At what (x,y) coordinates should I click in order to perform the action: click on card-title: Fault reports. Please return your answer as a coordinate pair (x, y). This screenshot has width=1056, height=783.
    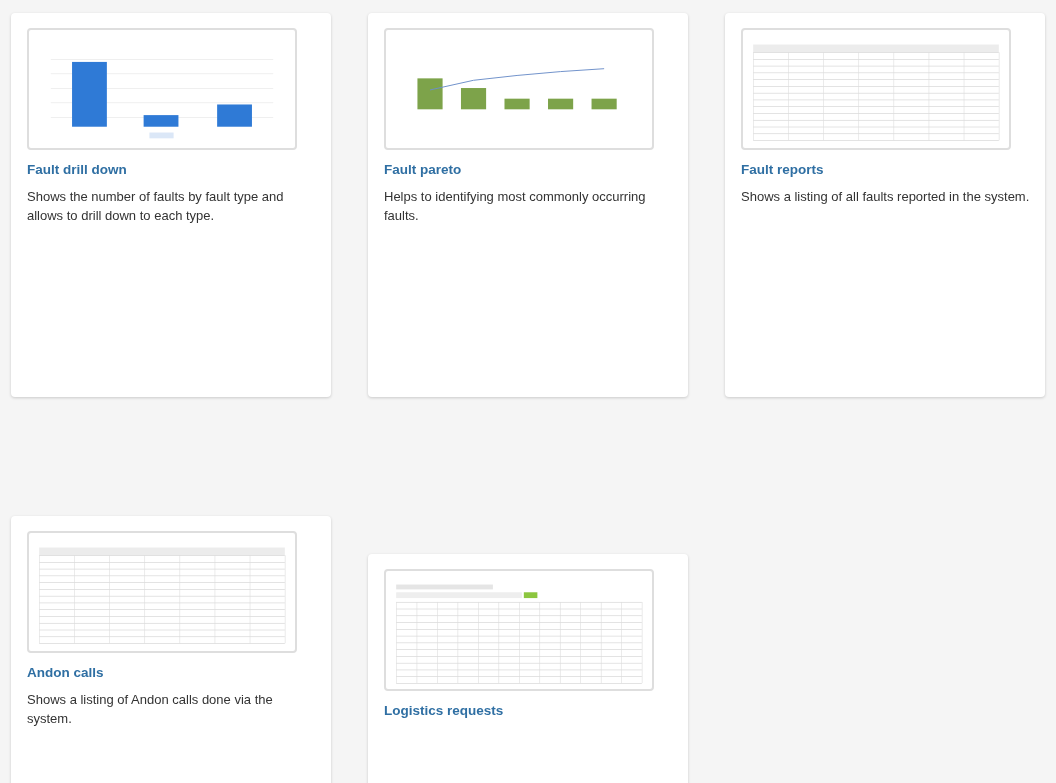
    Looking at the image, I should click on (885, 170).